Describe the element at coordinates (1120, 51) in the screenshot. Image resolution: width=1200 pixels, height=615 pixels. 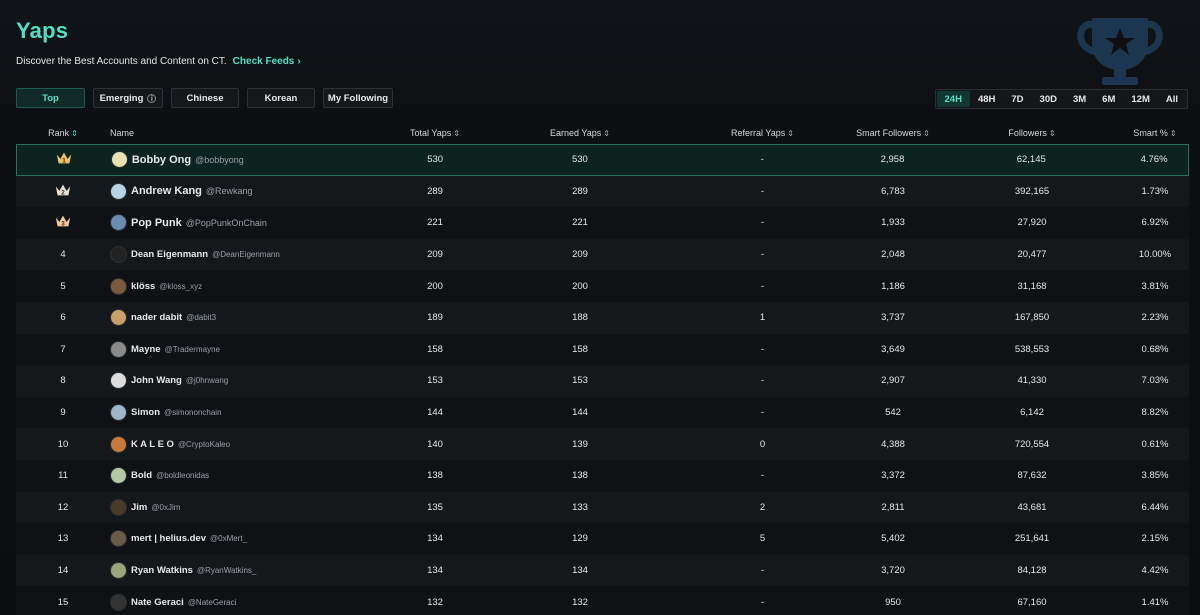
I see `trophy-icon` at that location.